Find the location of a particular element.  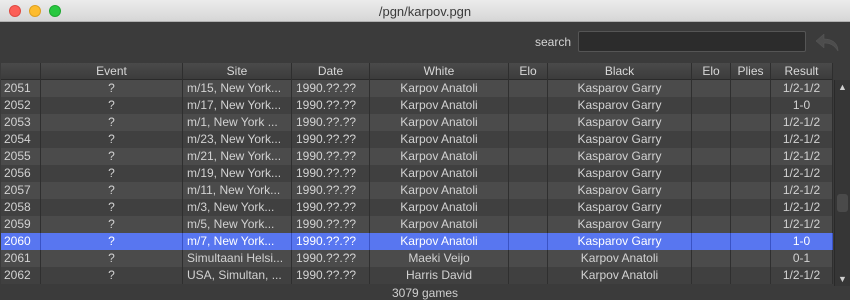

cell-white: Harris David is located at coordinates (439, 275).